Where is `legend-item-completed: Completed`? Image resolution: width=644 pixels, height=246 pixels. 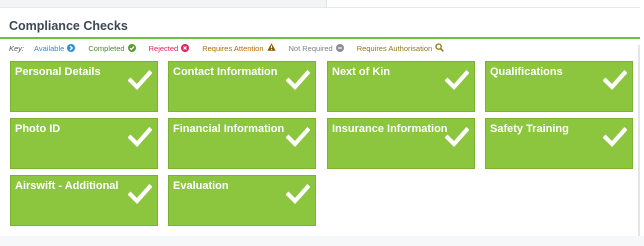
legend-item-completed: Completed is located at coordinates (112, 48).